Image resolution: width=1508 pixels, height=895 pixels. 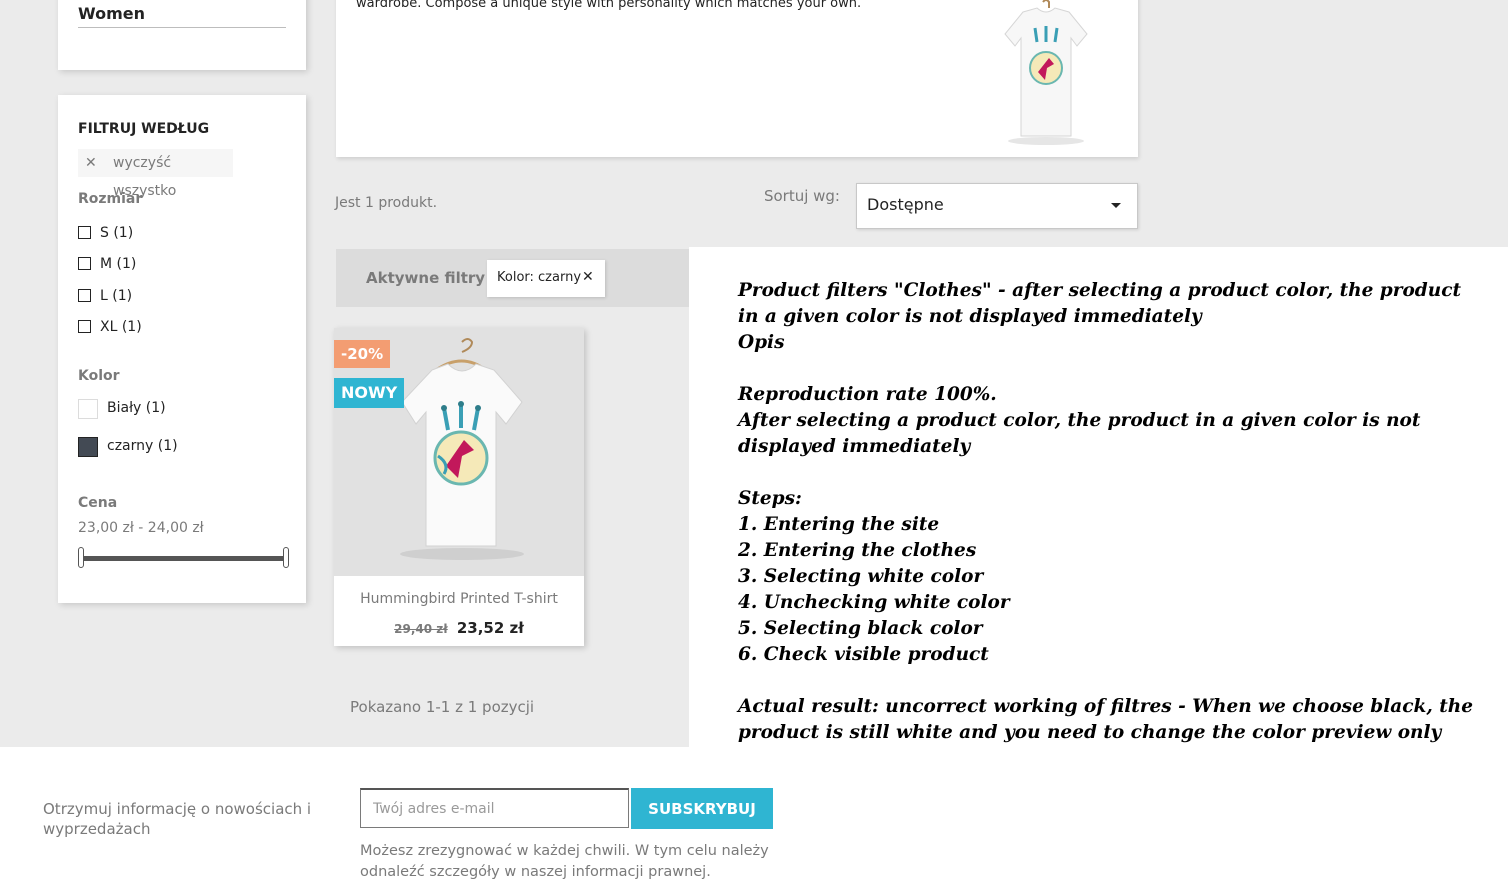 I want to click on size-option-label: XL (1), so click(x=121, y=327).